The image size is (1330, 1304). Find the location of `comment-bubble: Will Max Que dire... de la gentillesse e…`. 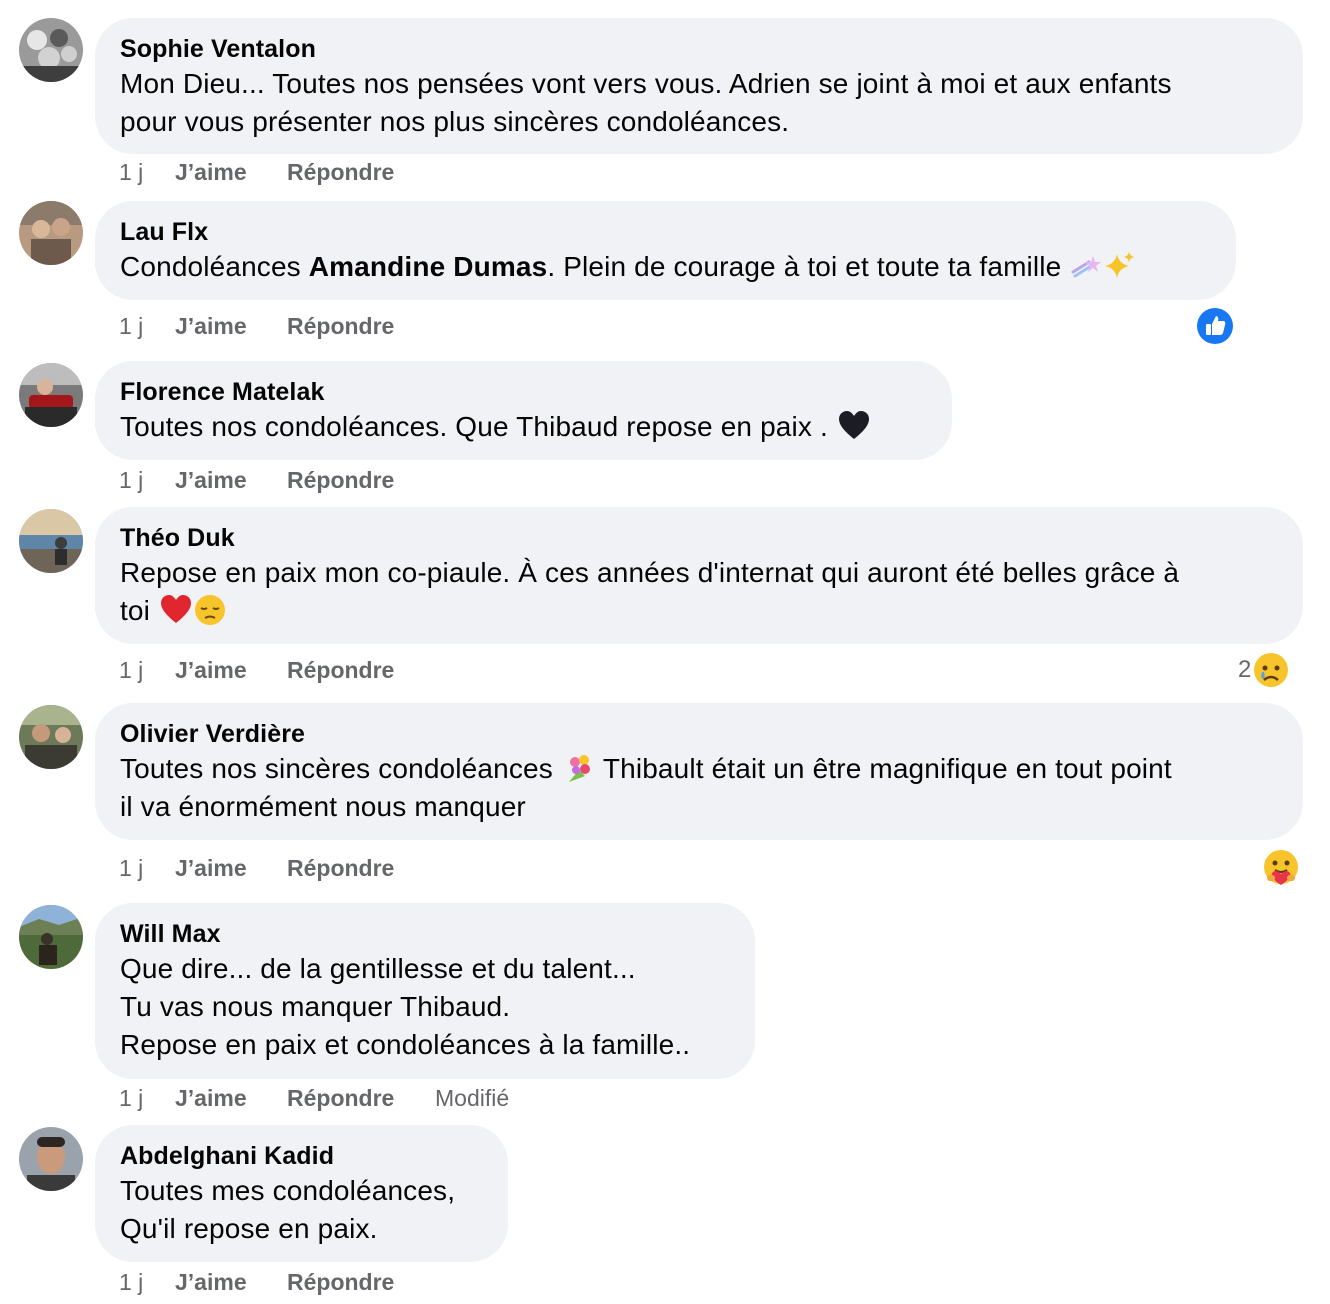

comment-bubble: Will Max Que dire... de la gentillesse e… is located at coordinates (425, 991).